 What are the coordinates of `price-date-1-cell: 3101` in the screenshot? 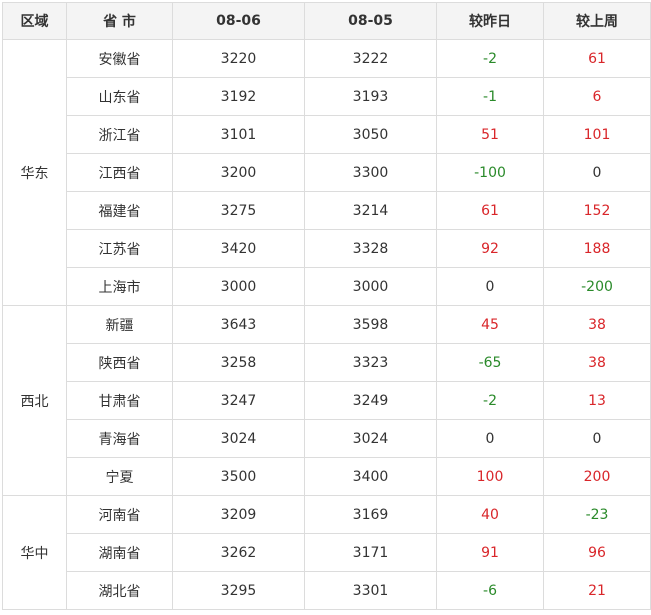 It's located at (238, 134).